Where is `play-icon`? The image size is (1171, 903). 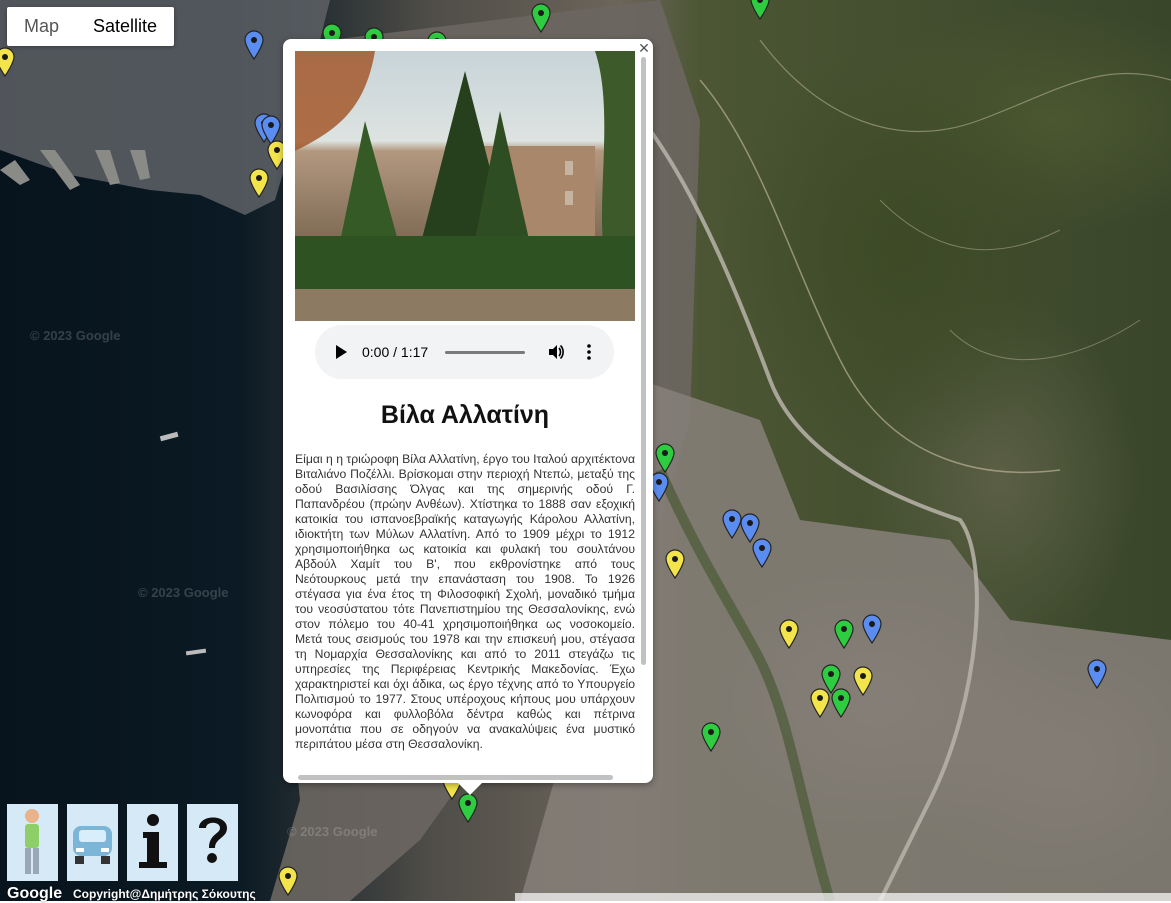 play-icon is located at coordinates (341, 352).